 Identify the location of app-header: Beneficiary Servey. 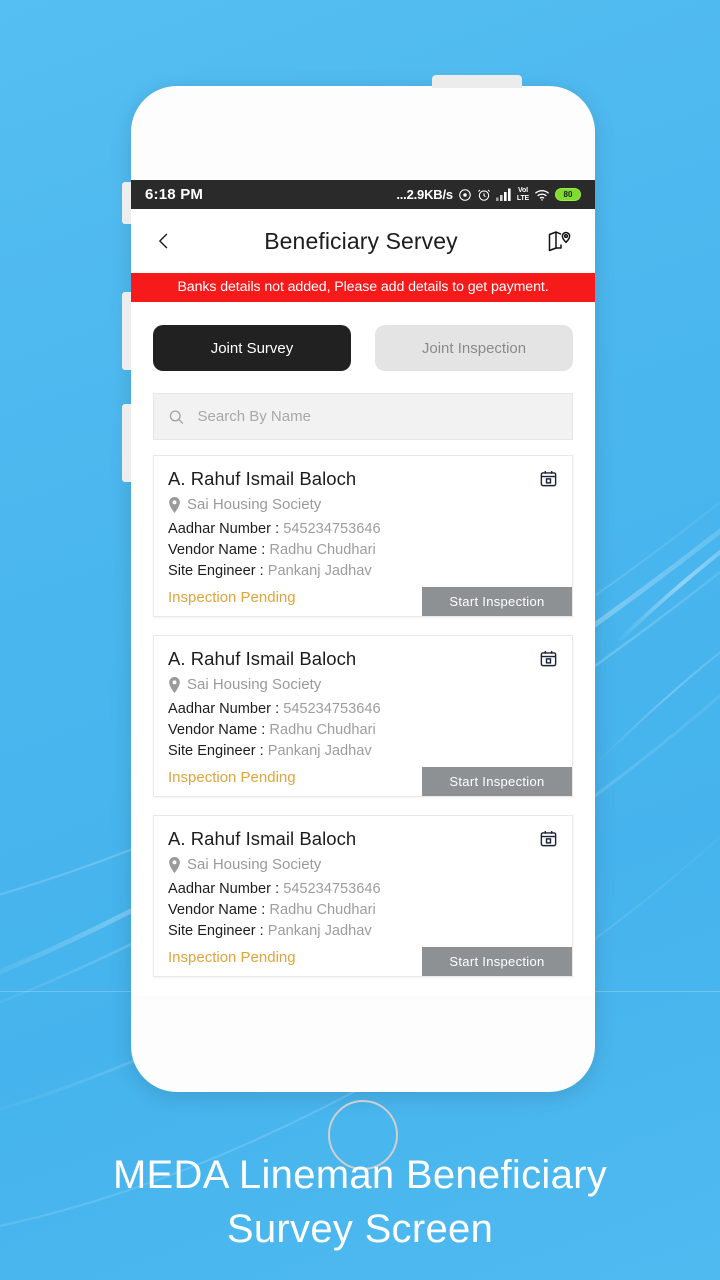
(363, 241).